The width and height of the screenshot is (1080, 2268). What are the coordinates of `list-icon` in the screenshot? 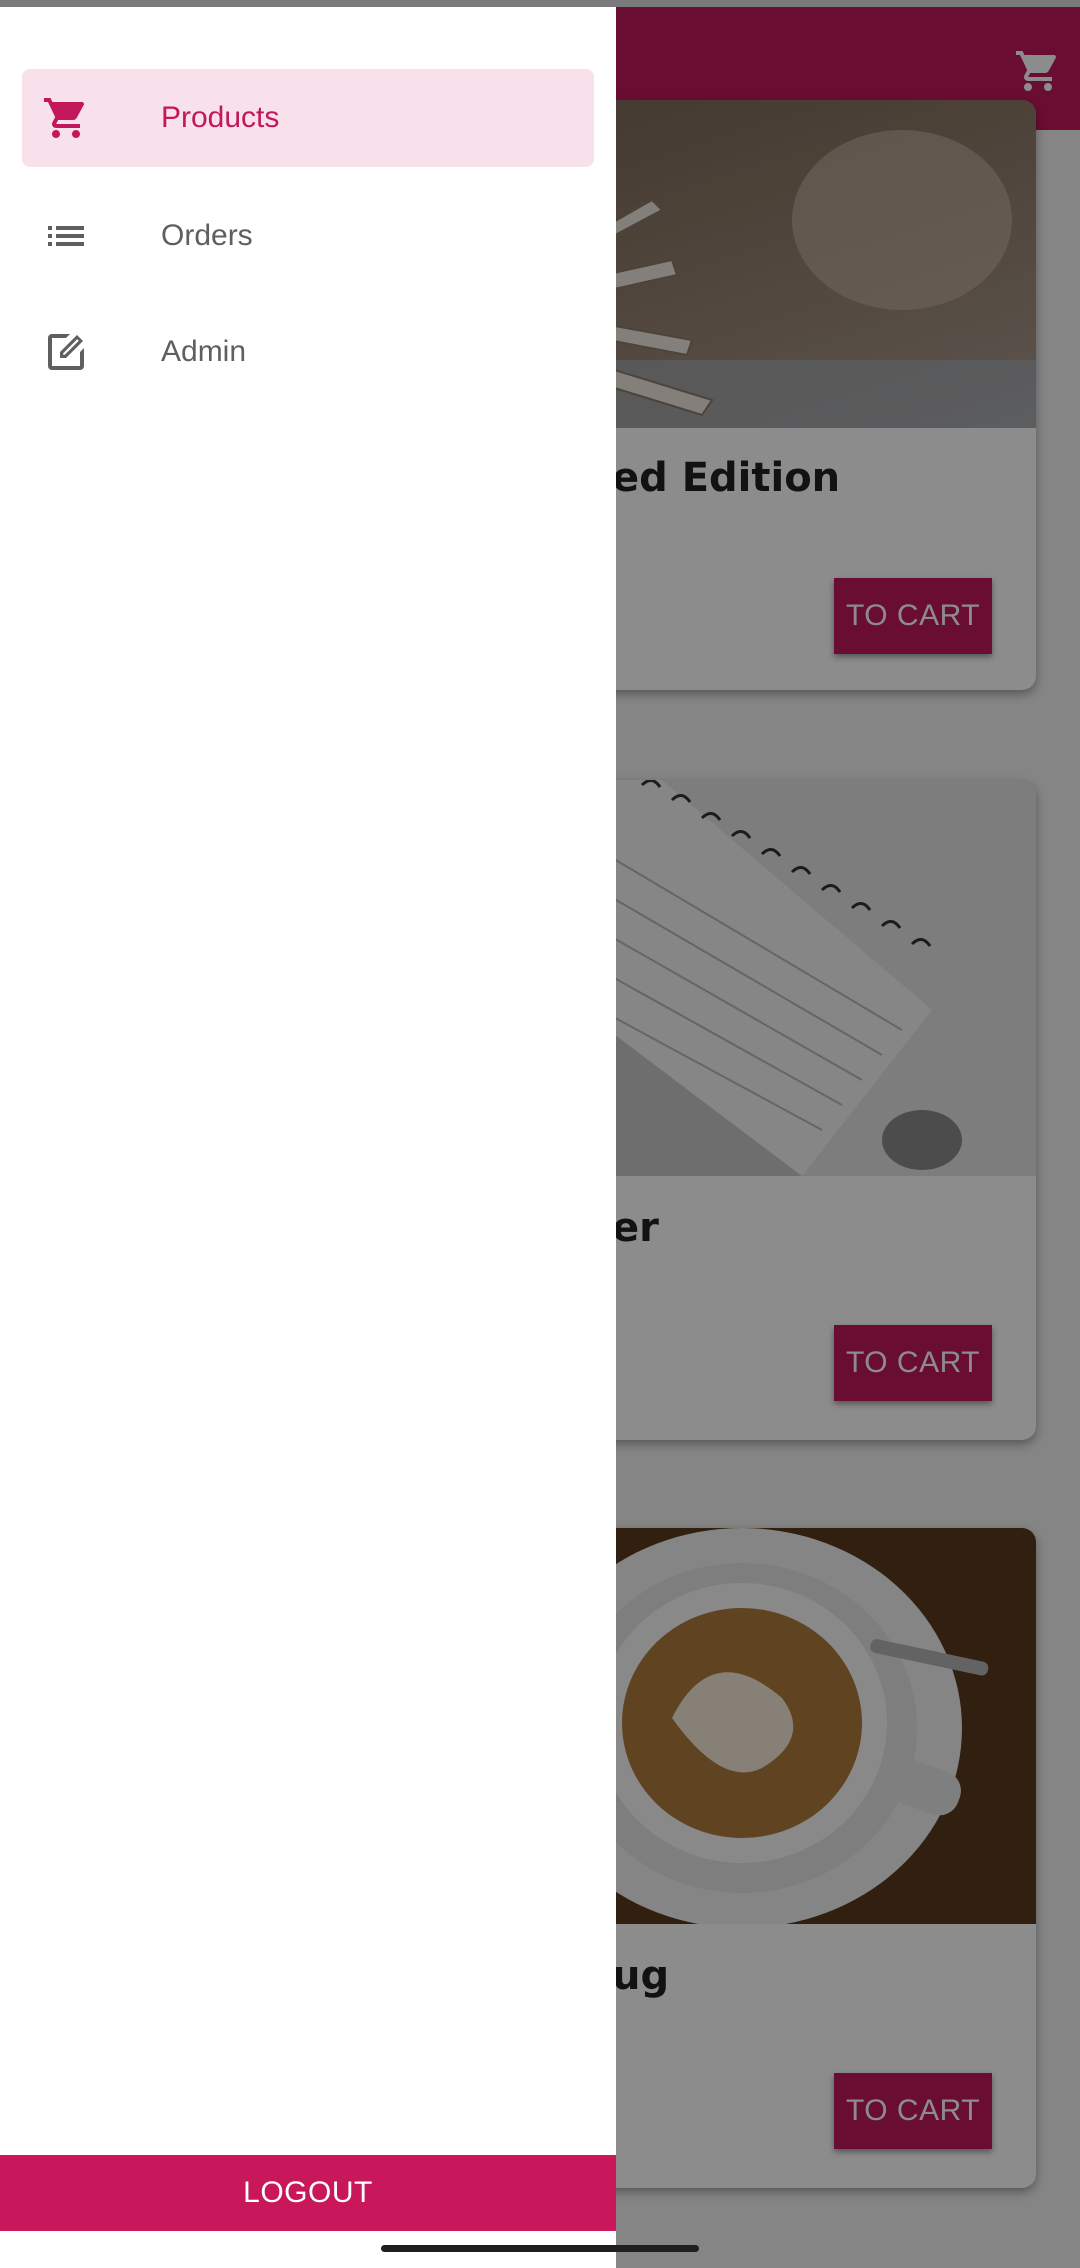 It's located at (66, 236).